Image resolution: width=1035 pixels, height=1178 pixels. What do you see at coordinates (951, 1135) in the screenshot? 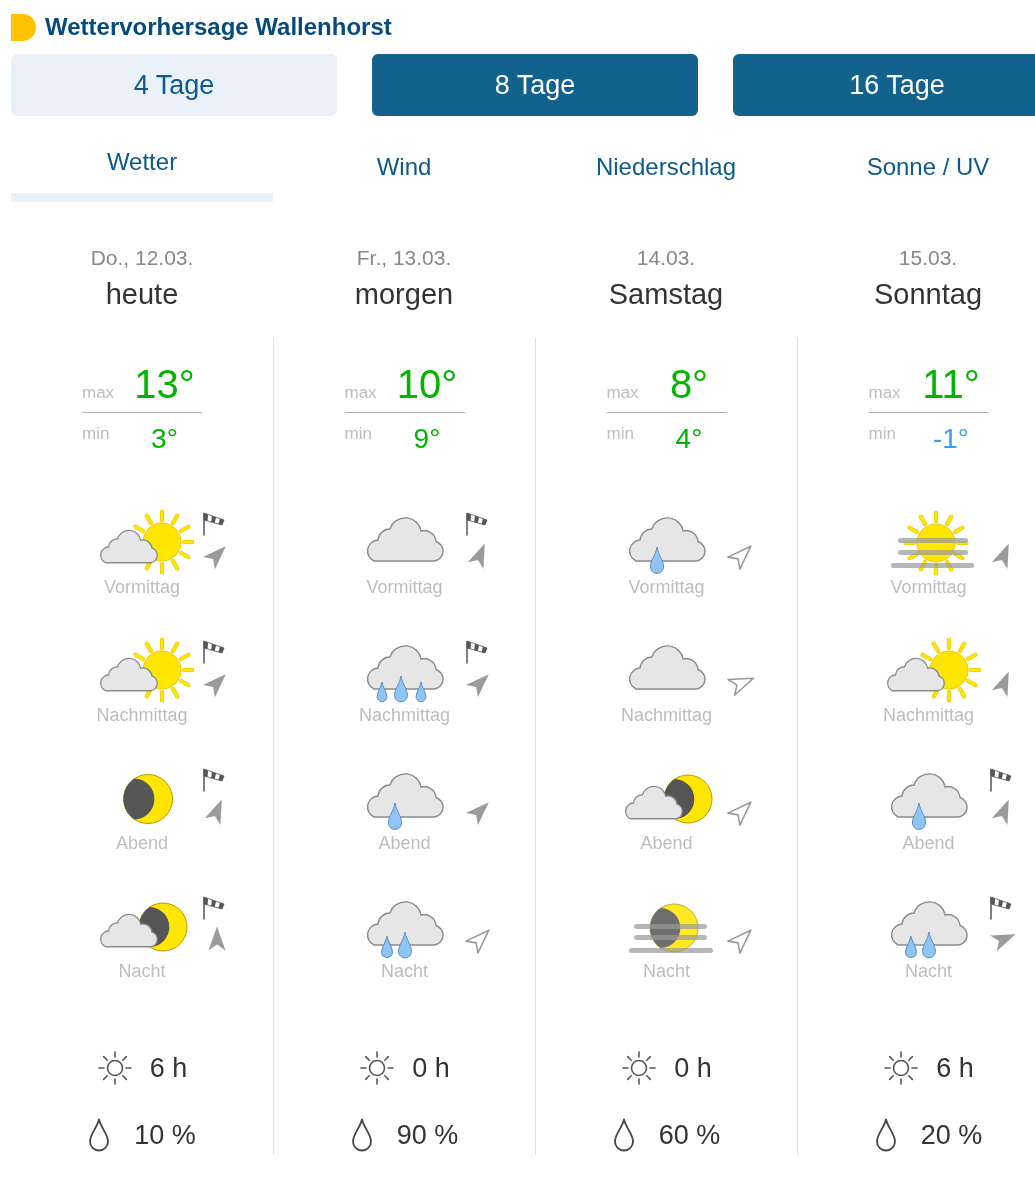
I see `precipitation-probability: 20 %` at bounding box center [951, 1135].